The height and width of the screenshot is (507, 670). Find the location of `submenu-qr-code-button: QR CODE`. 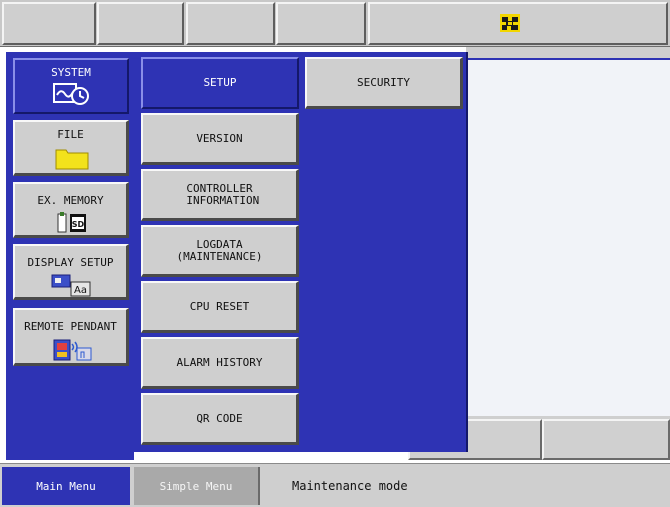

submenu-qr-code-button: QR CODE is located at coordinates (220, 419).